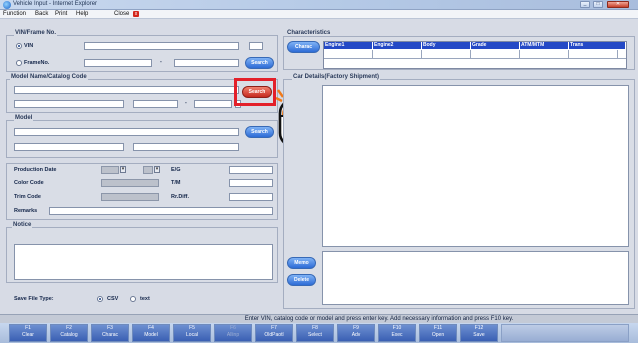  What do you see at coordinates (110, 328) in the screenshot?
I see `fkey-f3-key: F3` at bounding box center [110, 328].